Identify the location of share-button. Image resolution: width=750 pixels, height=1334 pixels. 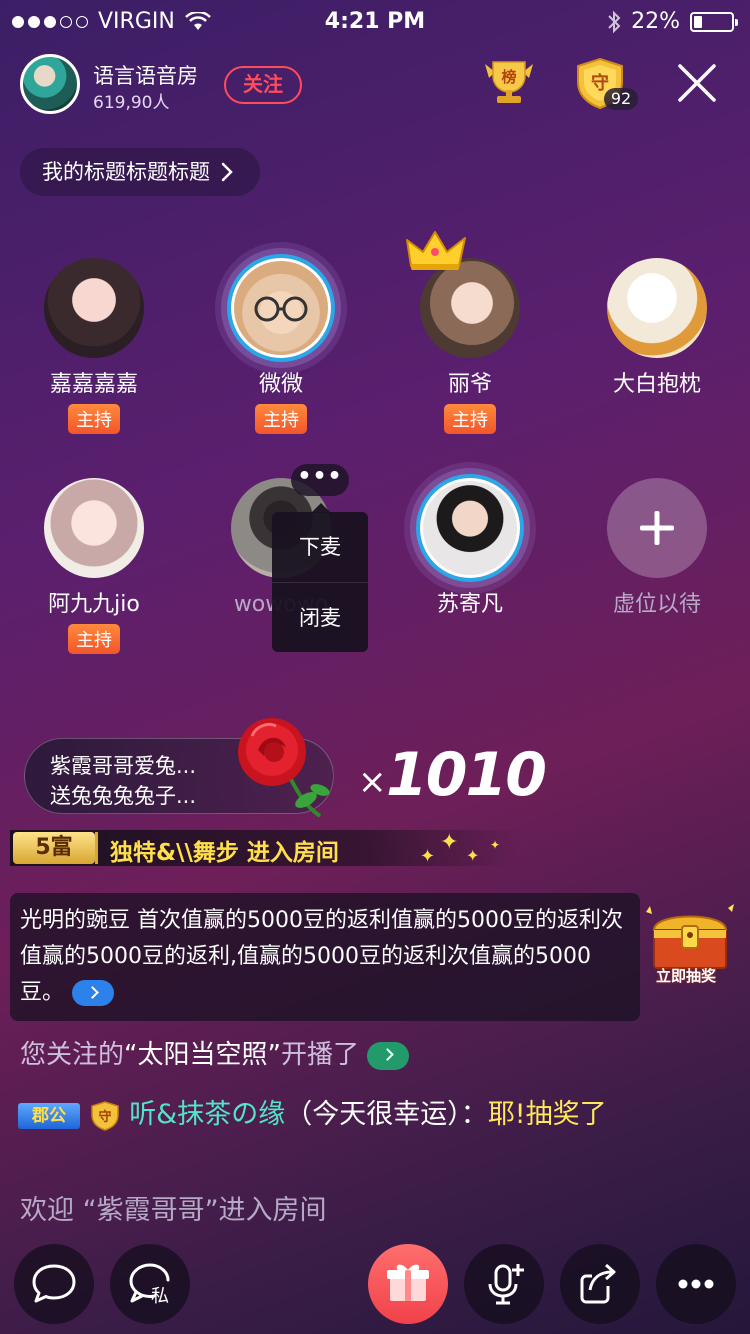
(600, 1284).